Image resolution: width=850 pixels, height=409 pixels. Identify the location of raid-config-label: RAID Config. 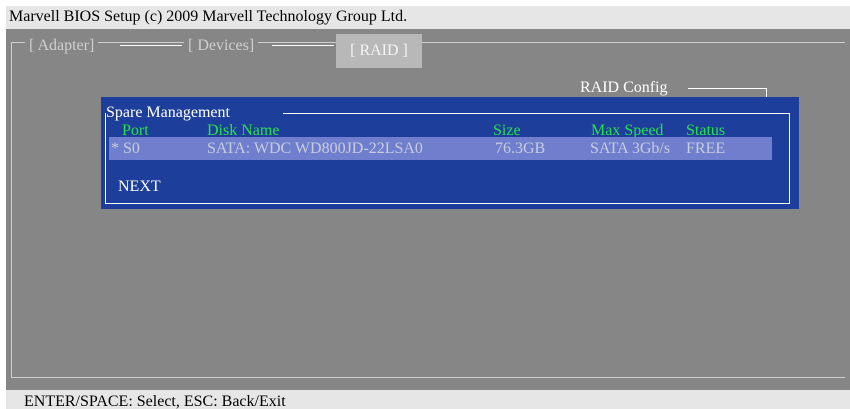
(624, 87).